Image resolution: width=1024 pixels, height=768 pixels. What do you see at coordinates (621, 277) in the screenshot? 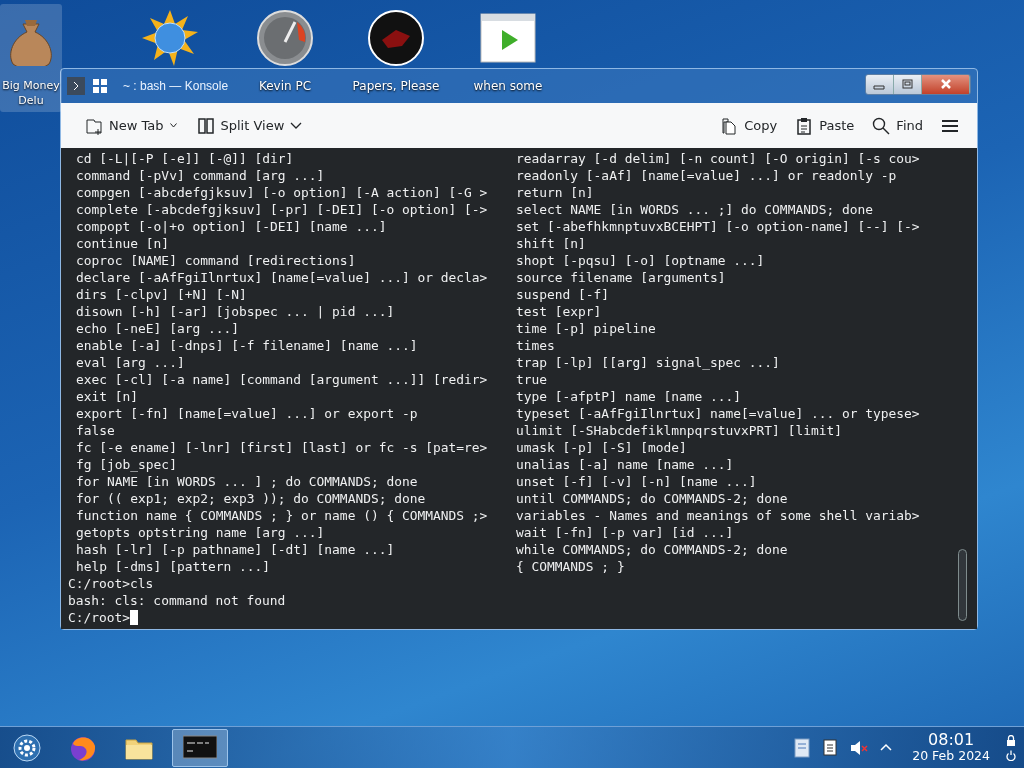
I see `terminal-line: source filename [arguments]` at bounding box center [621, 277].